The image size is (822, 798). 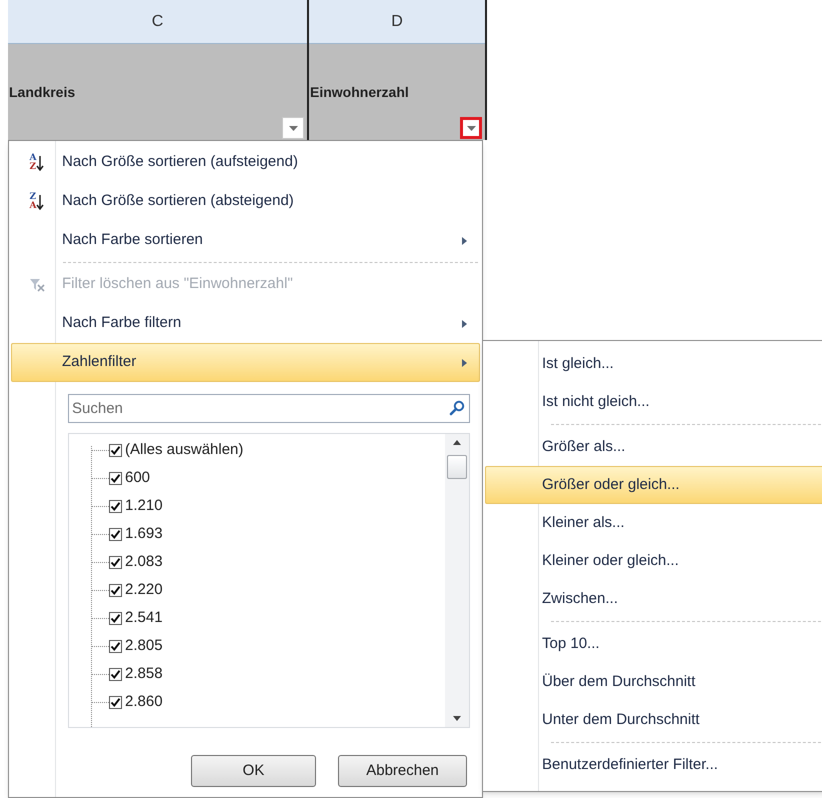 What do you see at coordinates (42, 92) in the screenshot?
I see `header-text: Landkreis` at bounding box center [42, 92].